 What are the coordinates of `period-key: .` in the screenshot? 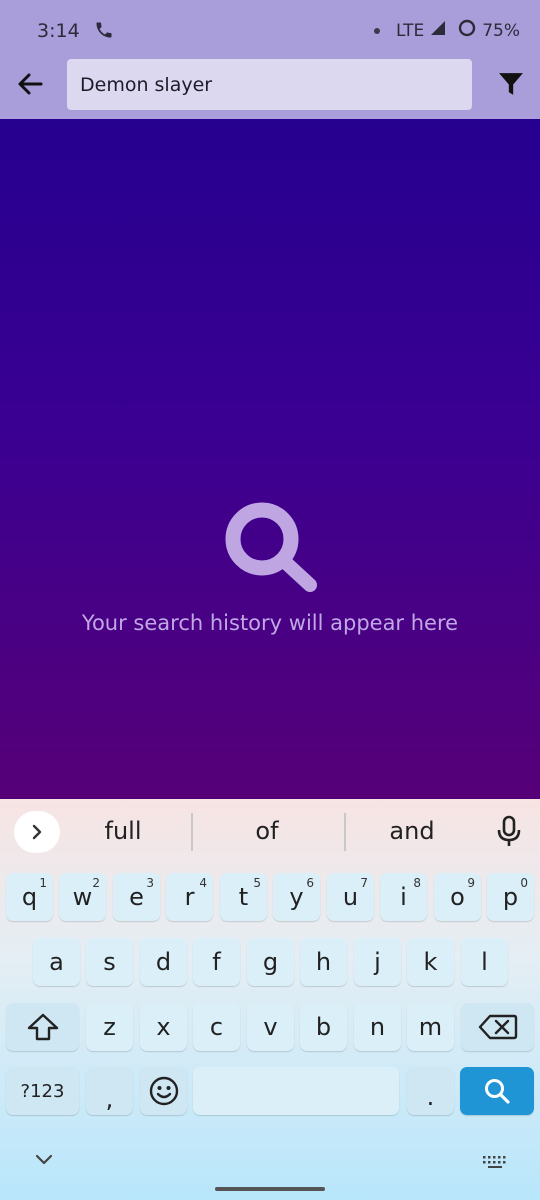 It's located at (430, 1091).